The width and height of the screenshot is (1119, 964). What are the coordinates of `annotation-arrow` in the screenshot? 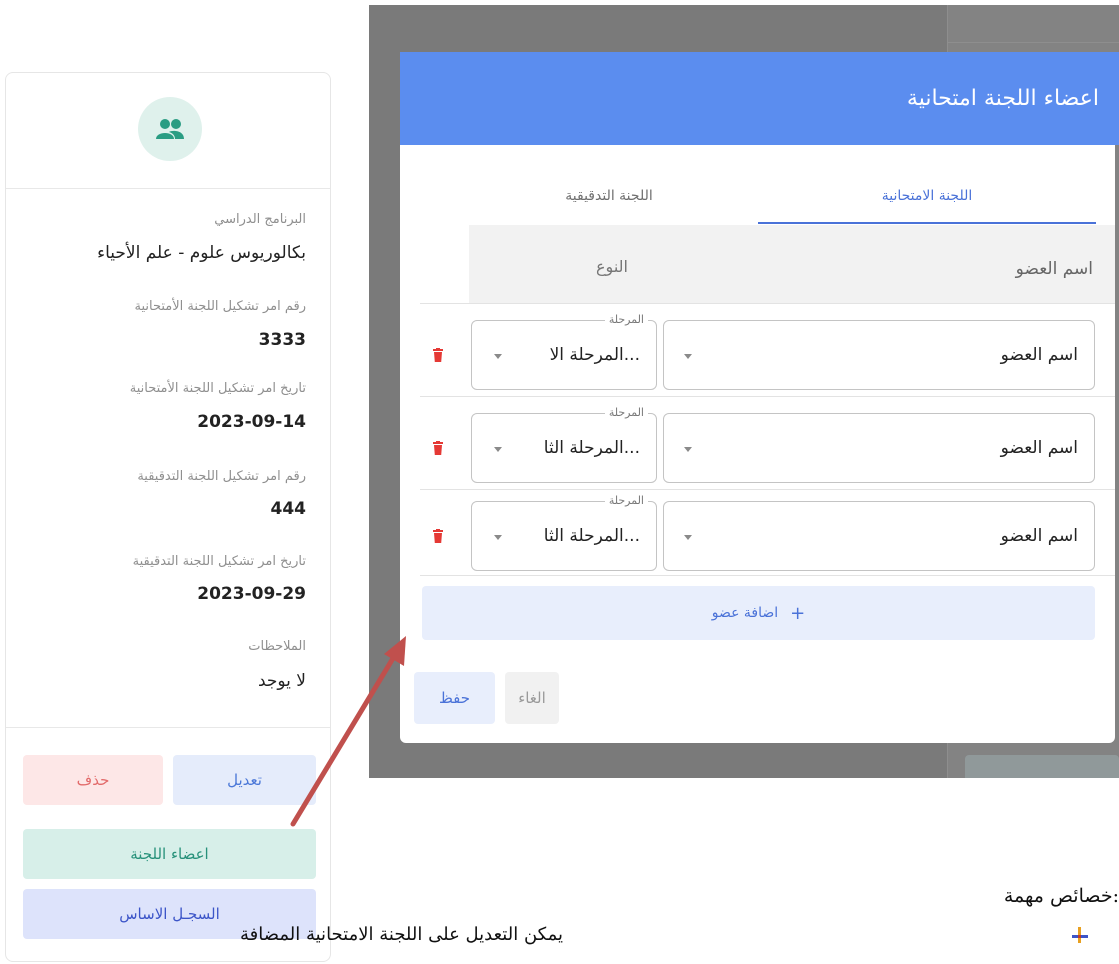 It's located at (348, 731).